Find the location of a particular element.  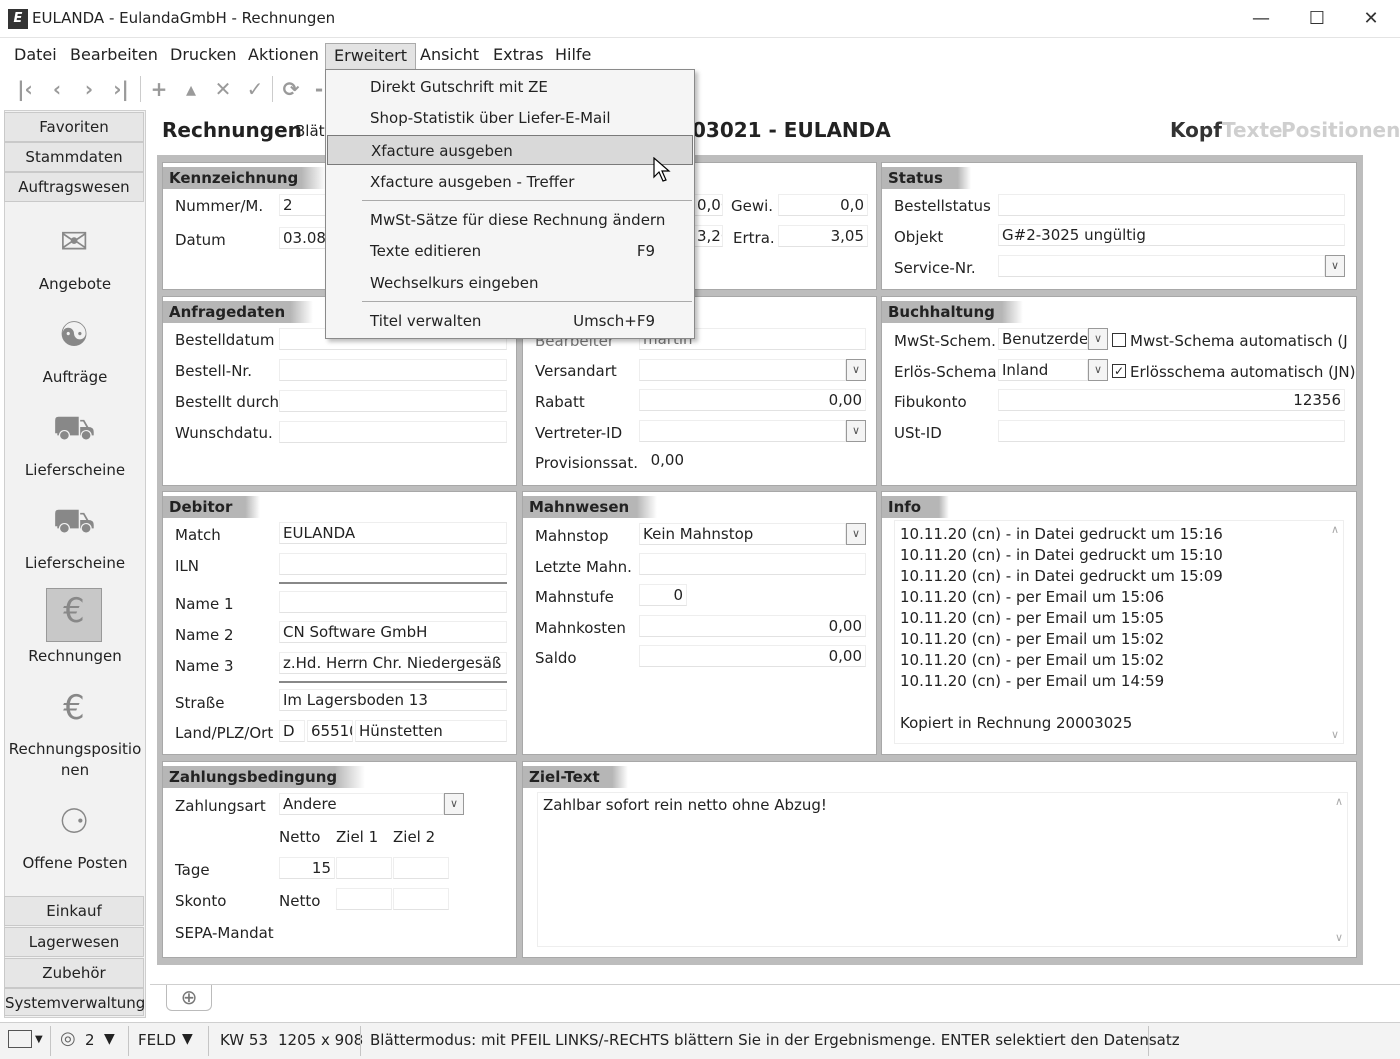

gewicht-field: 0,0 is located at coordinates (823, 205).